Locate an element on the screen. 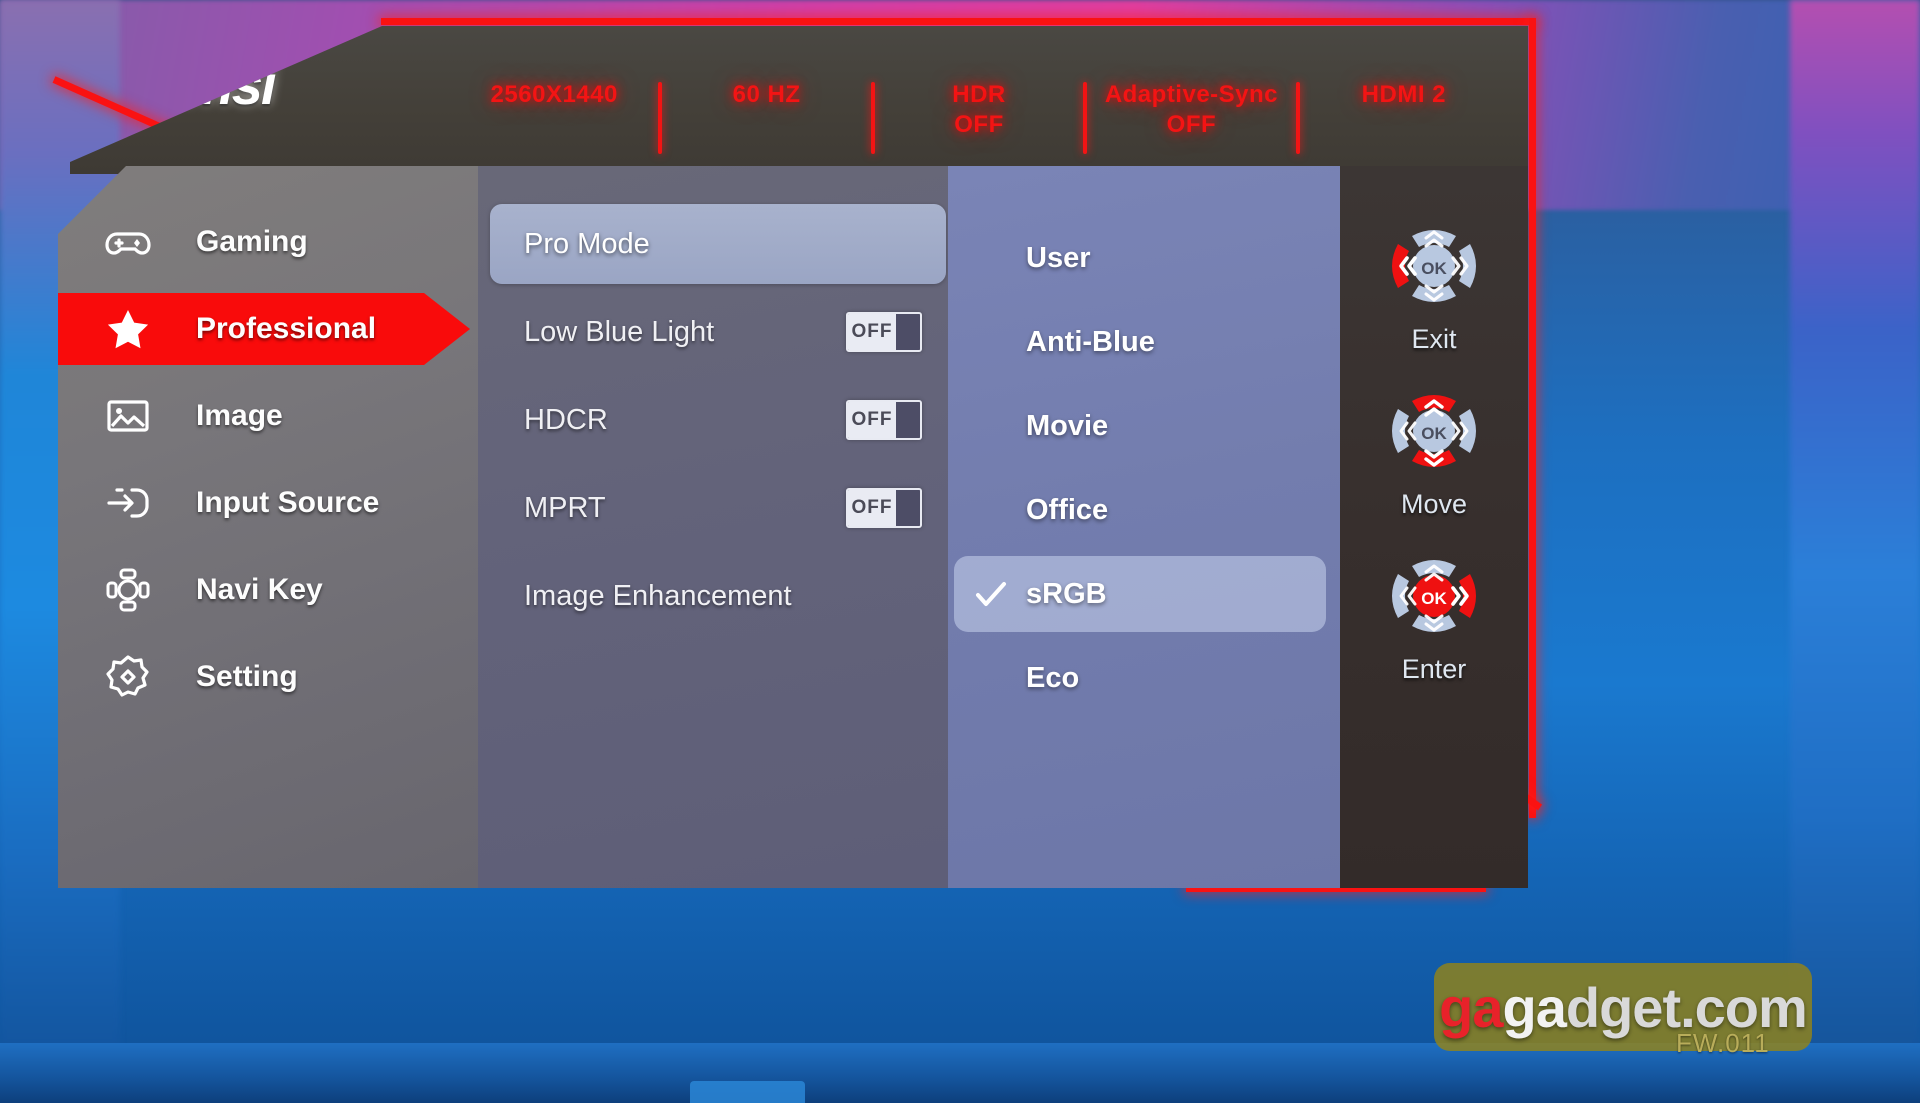 This screenshot has width=1920, height=1103. menu-item-low-blue-light: Low Blue Light OFF is located at coordinates (713, 332).